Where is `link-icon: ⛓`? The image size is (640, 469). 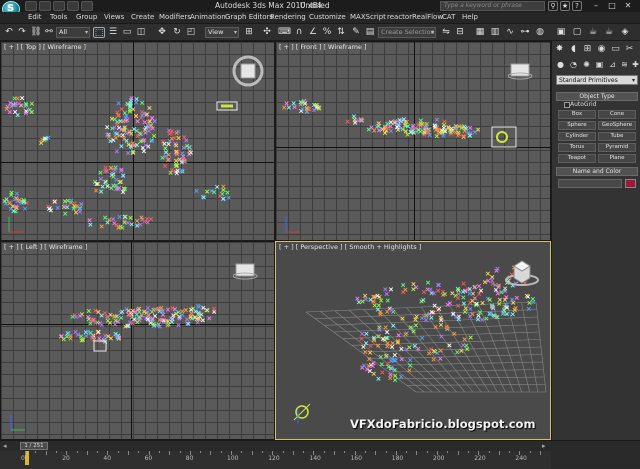
link-icon: ⛓ is located at coordinates (36, 32).